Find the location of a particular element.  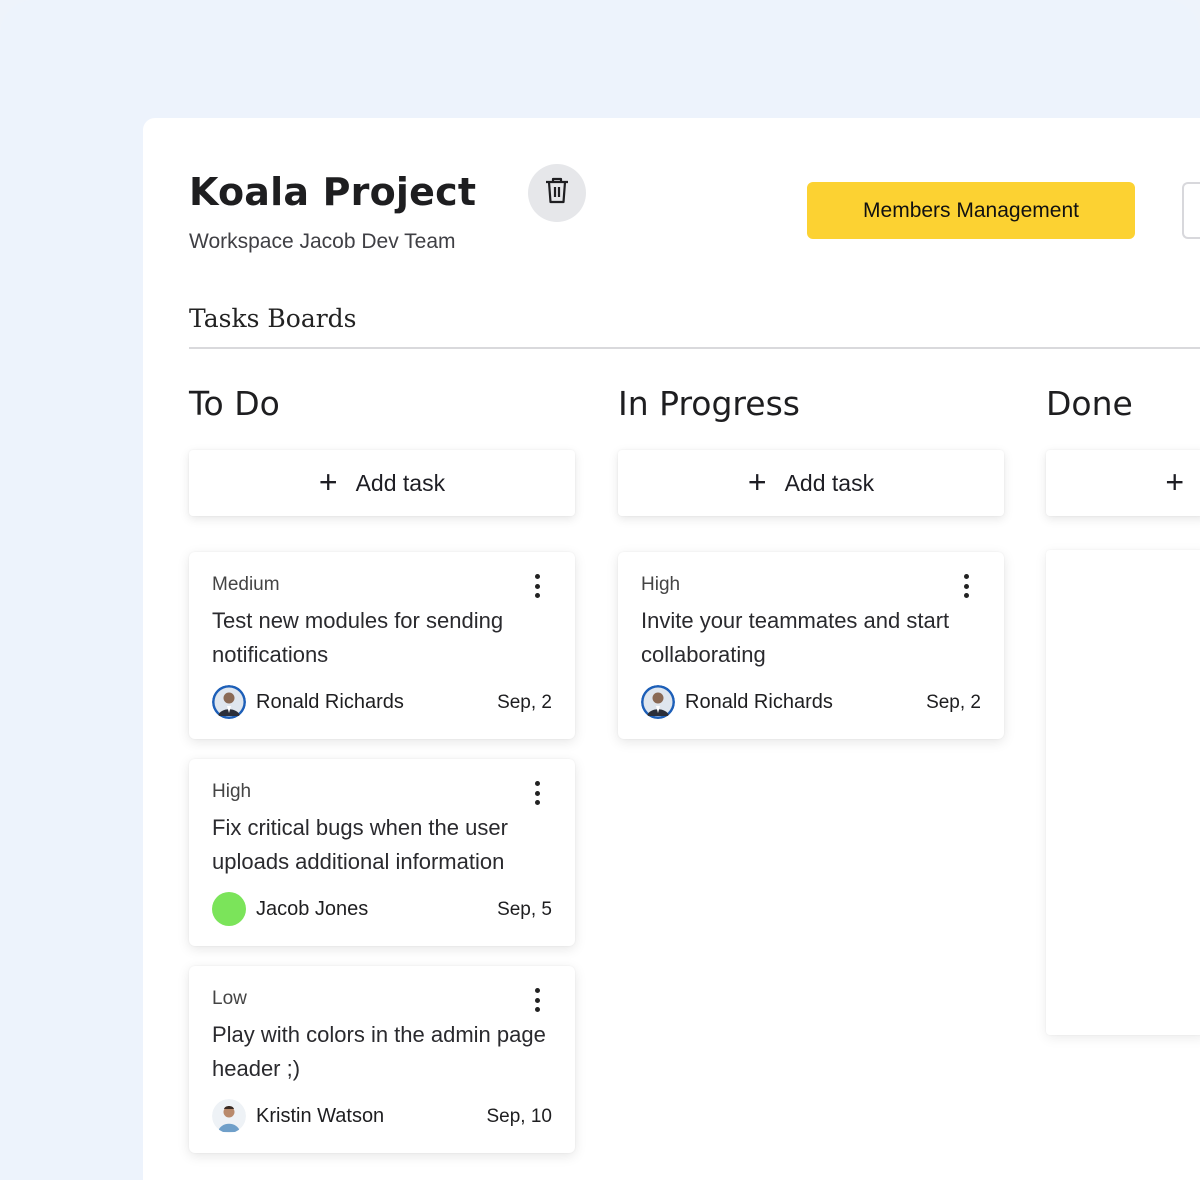

page-title: Koala Project is located at coordinates (333, 192).